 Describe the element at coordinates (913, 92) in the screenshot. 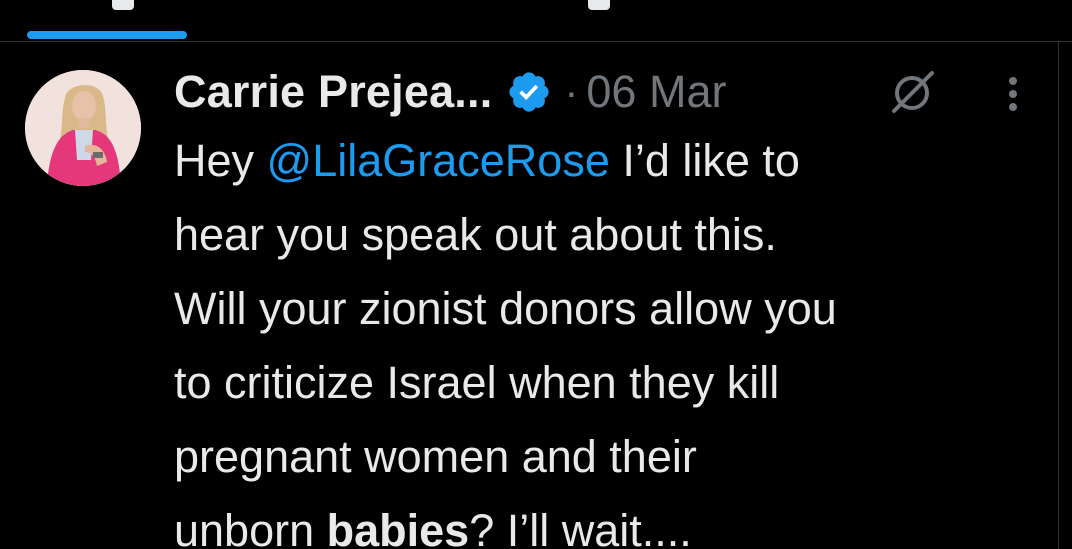

I see `grok-icon` at that location.